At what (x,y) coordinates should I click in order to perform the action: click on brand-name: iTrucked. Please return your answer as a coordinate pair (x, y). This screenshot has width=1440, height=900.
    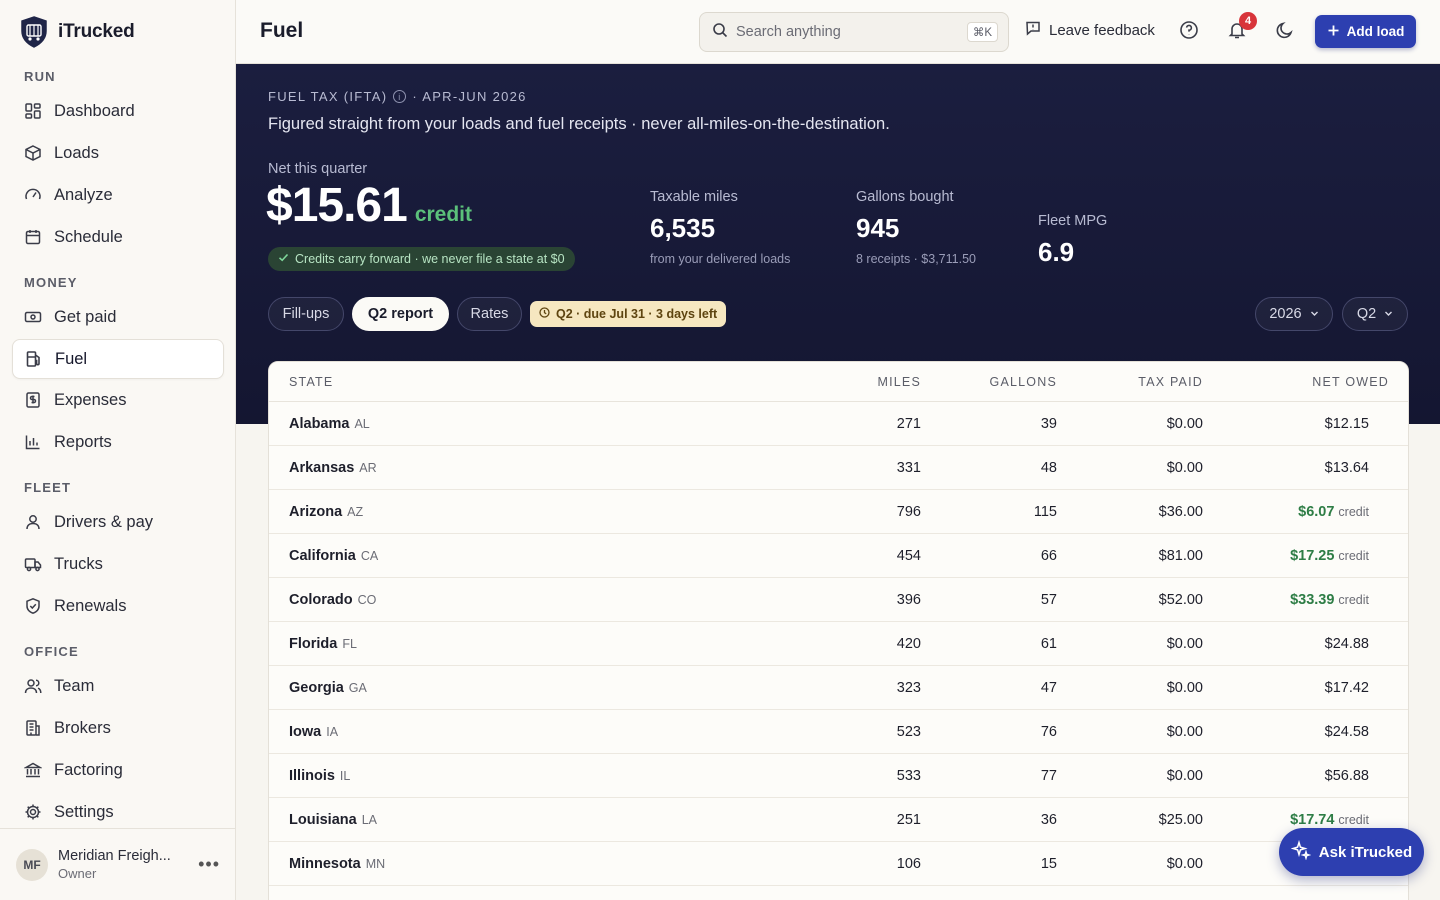
    Looking at the image, I should click on (96, 31).